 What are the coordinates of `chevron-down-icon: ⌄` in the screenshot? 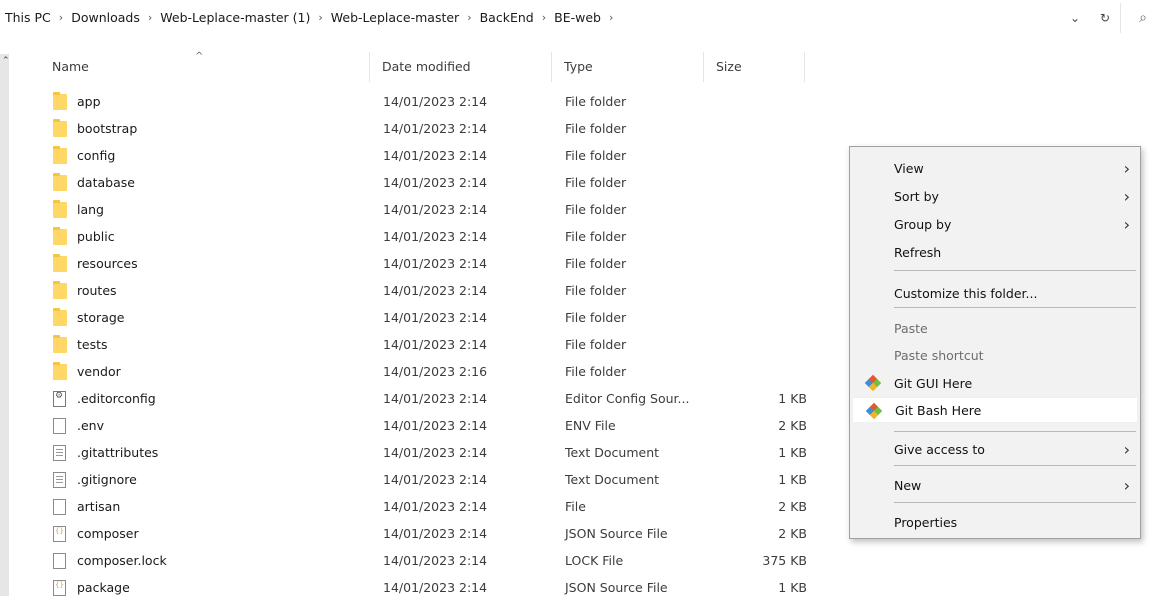 It's located at (1075, 18).